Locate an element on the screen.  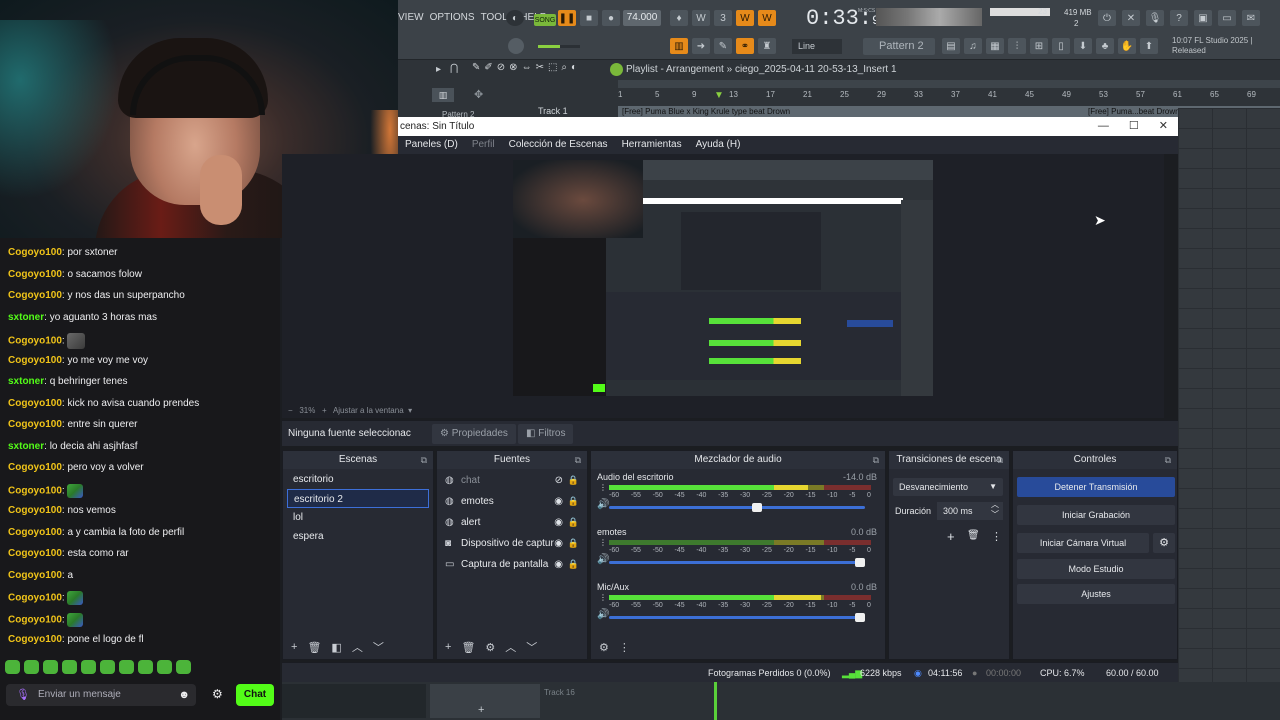
add-source-icon: + is located at coordinates (448, 647).